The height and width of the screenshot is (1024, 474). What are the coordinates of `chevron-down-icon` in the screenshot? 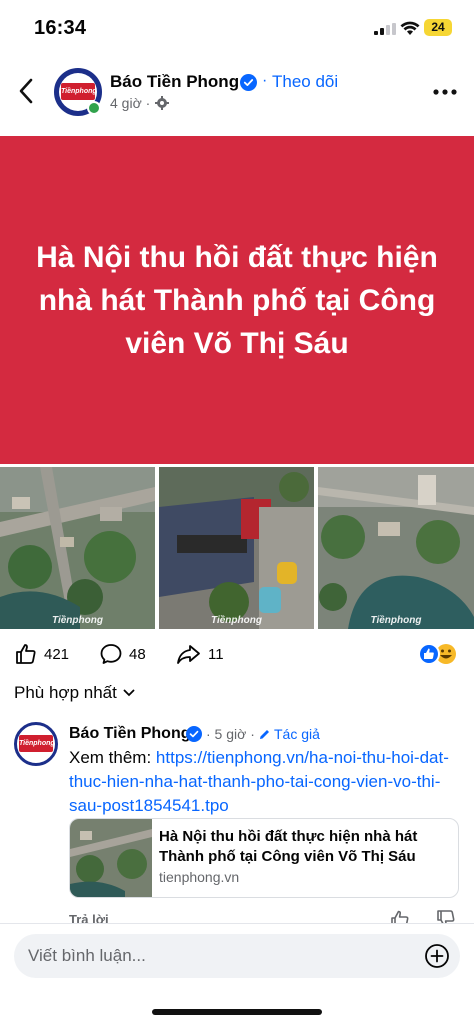 It's located at (129, 693).